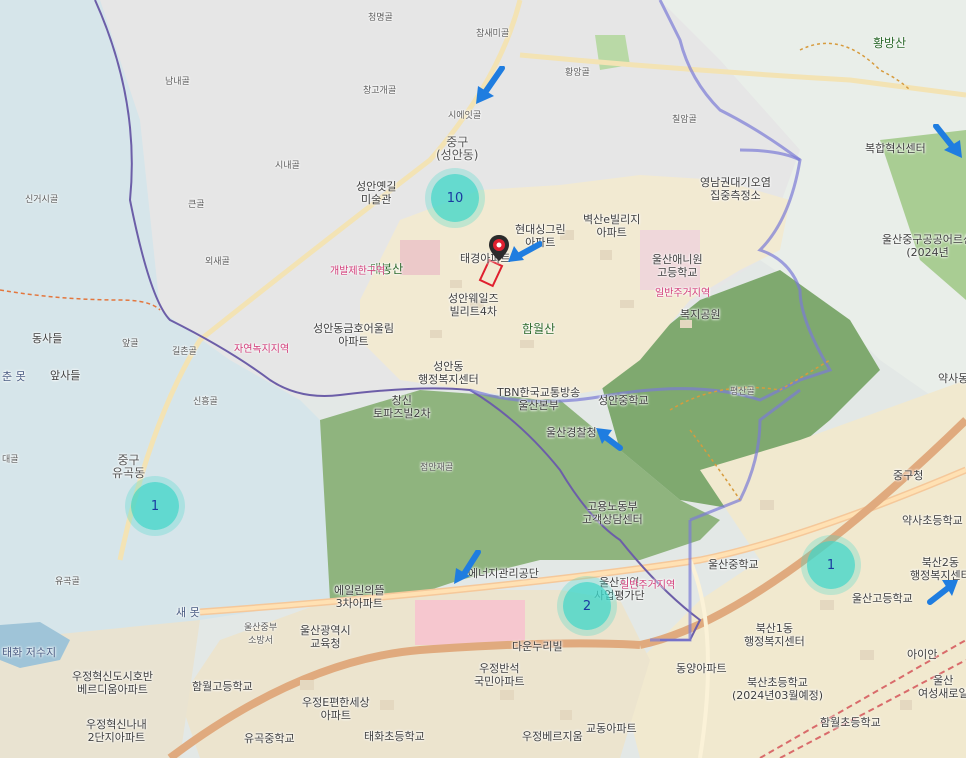 The width and height of the screenshot is (966, 758). I want to click on cluster-marker: 10, so click(455, 198).